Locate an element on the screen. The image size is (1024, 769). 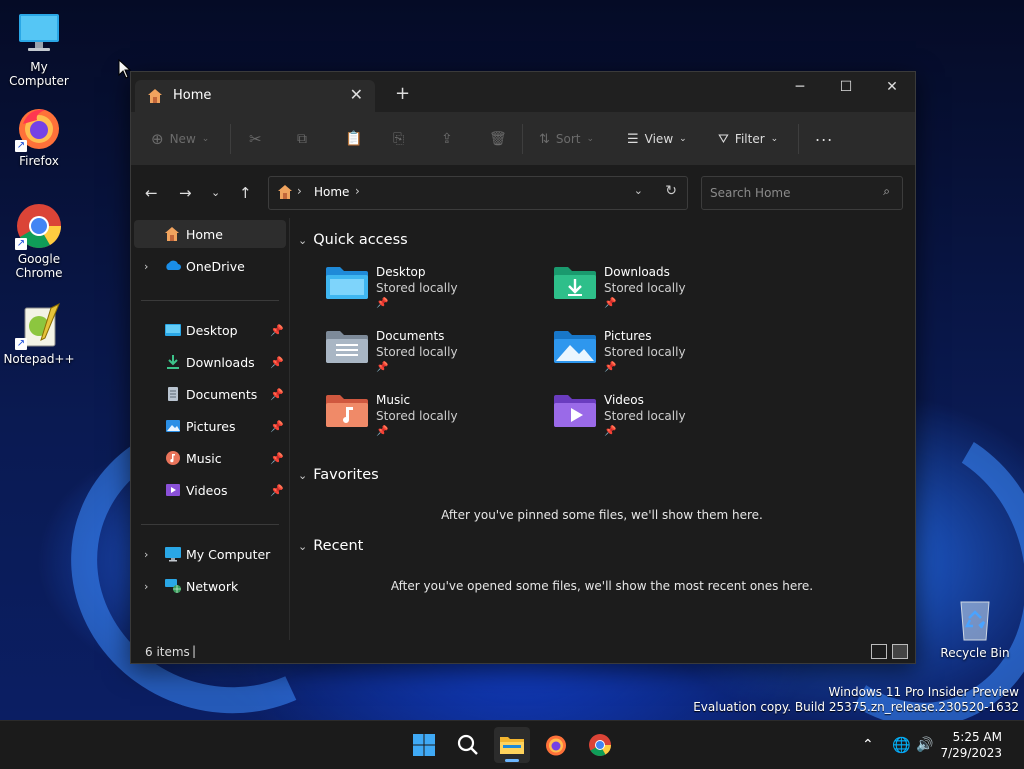
quick-access-item-downloads: Downloads Stored locally 📌 is located at coordinates (664, 294).